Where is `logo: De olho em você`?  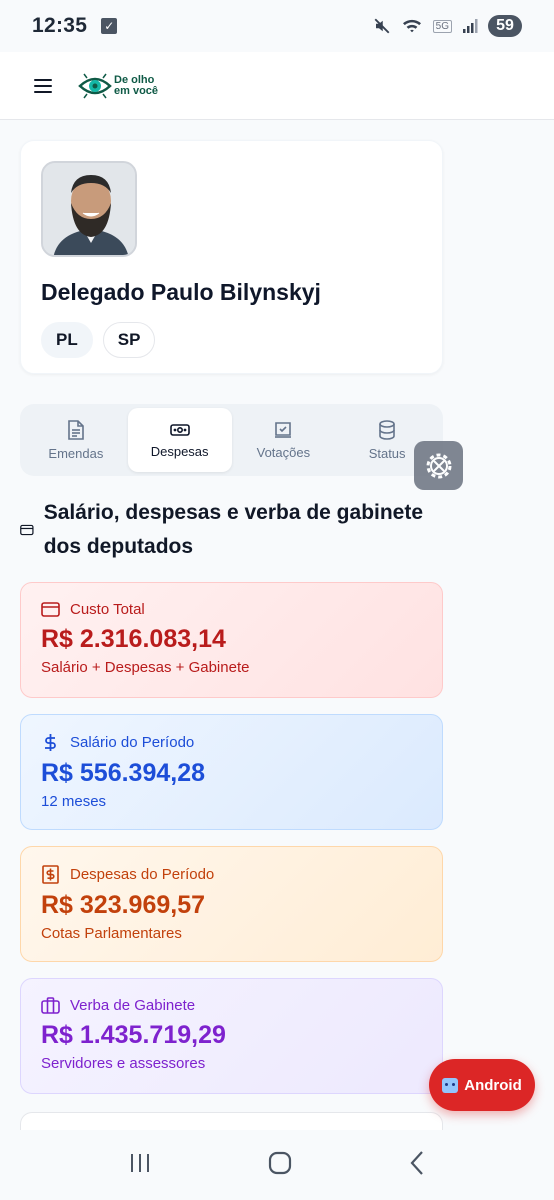
logo: De olho em você is located at coordinates (118, 86).